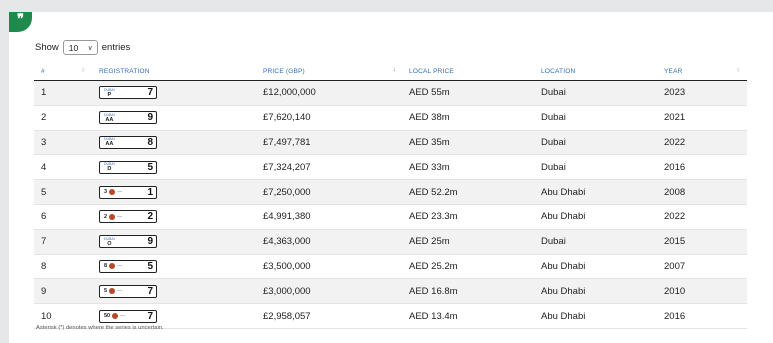 The width and height of the screenshot is (773, 343). I want to click on cell-year: 2007, so click(702, 267).